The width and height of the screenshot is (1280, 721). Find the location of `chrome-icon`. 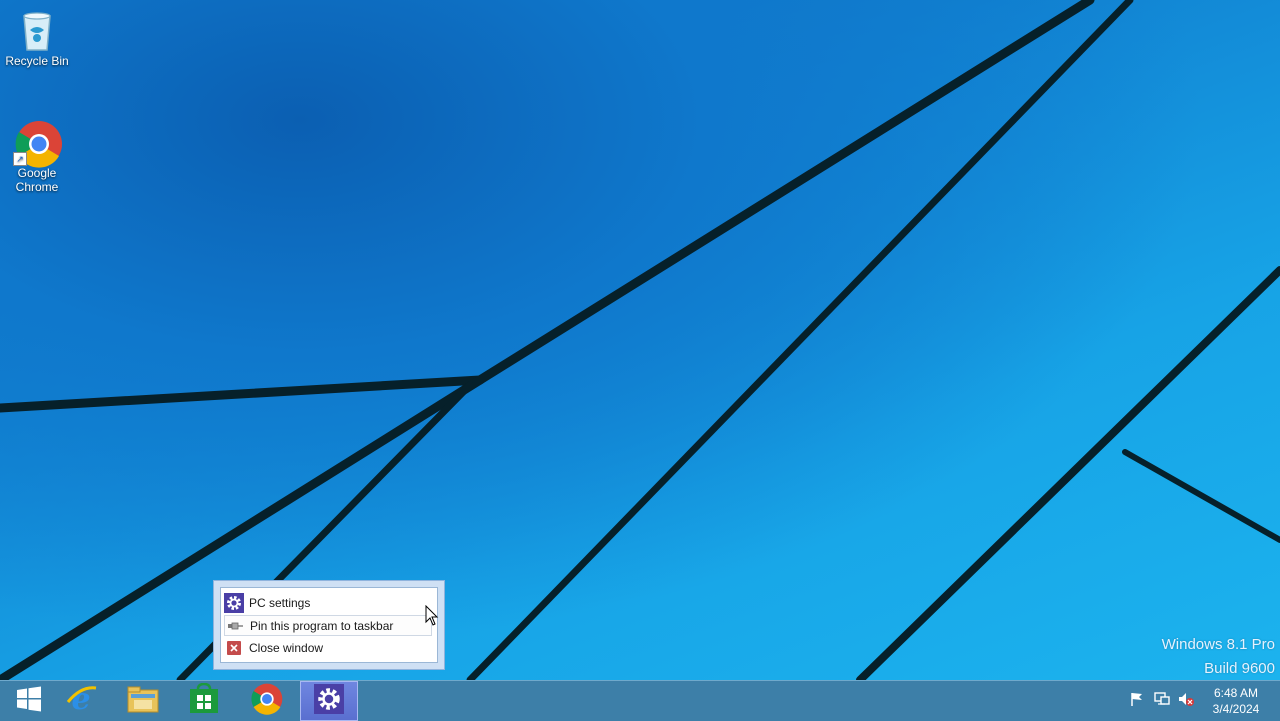

chrome-icon is located at coordinates (267, 701).